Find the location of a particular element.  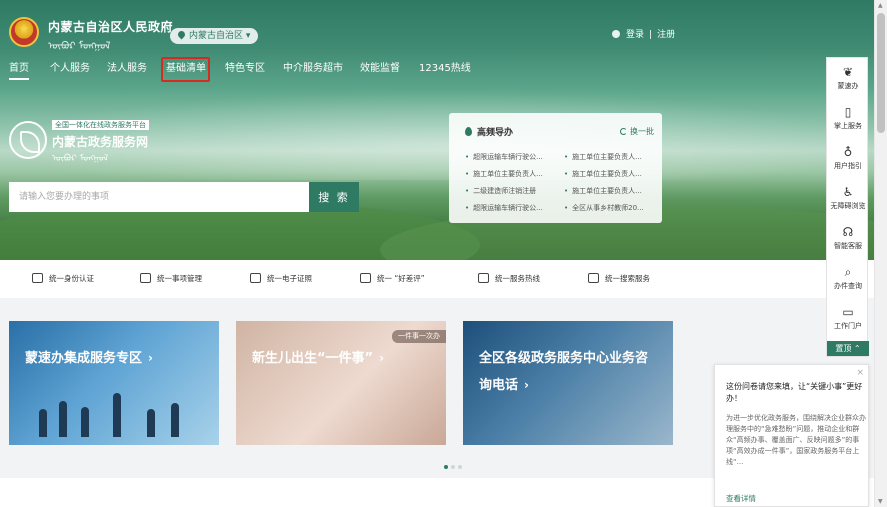

rail-label: 无障碍浏览 is located at coordinates (848, 206).